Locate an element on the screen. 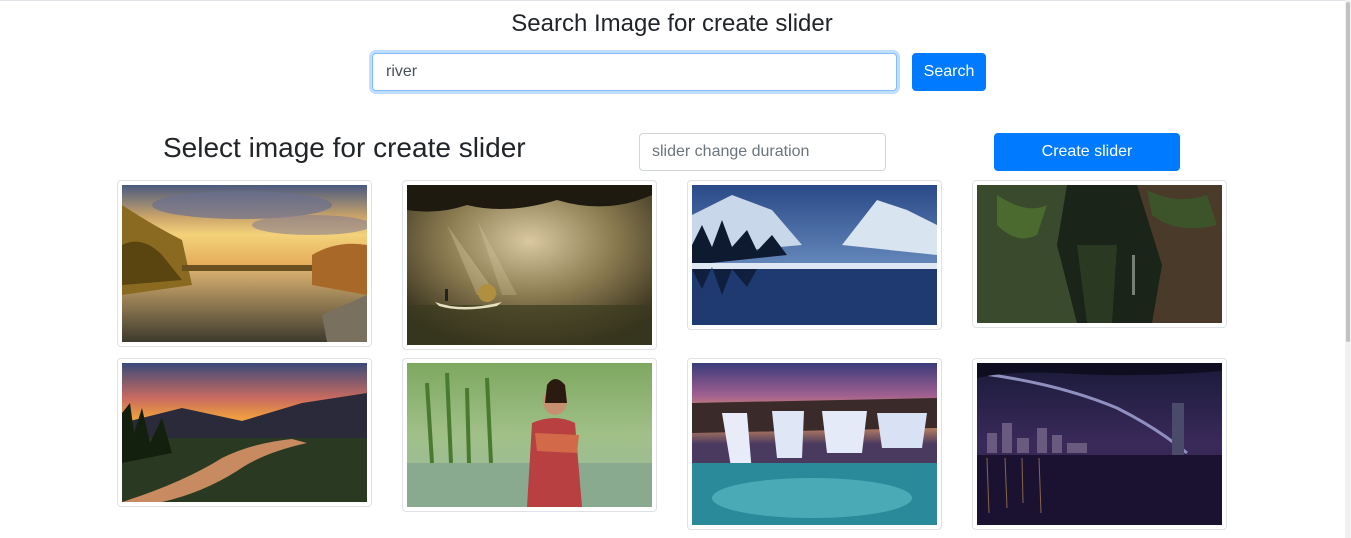  create-slider-button: Create slider is located at coordinates (1087, 152).